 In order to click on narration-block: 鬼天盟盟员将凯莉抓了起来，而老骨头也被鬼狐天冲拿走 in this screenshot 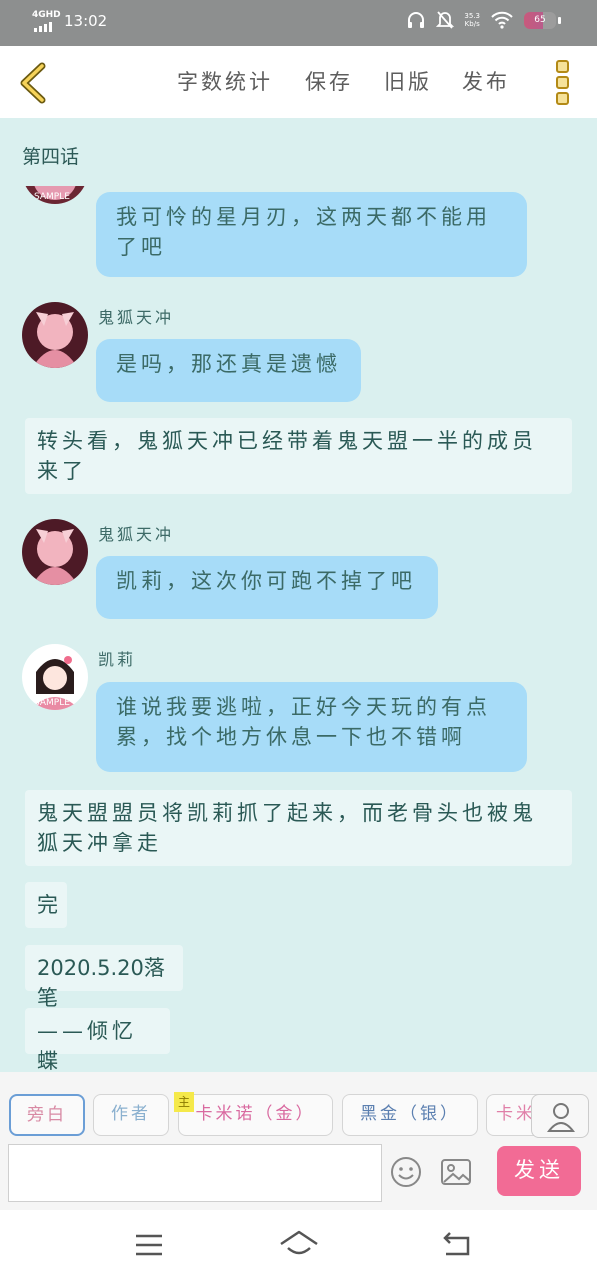, I will do `click(298, 828)`.